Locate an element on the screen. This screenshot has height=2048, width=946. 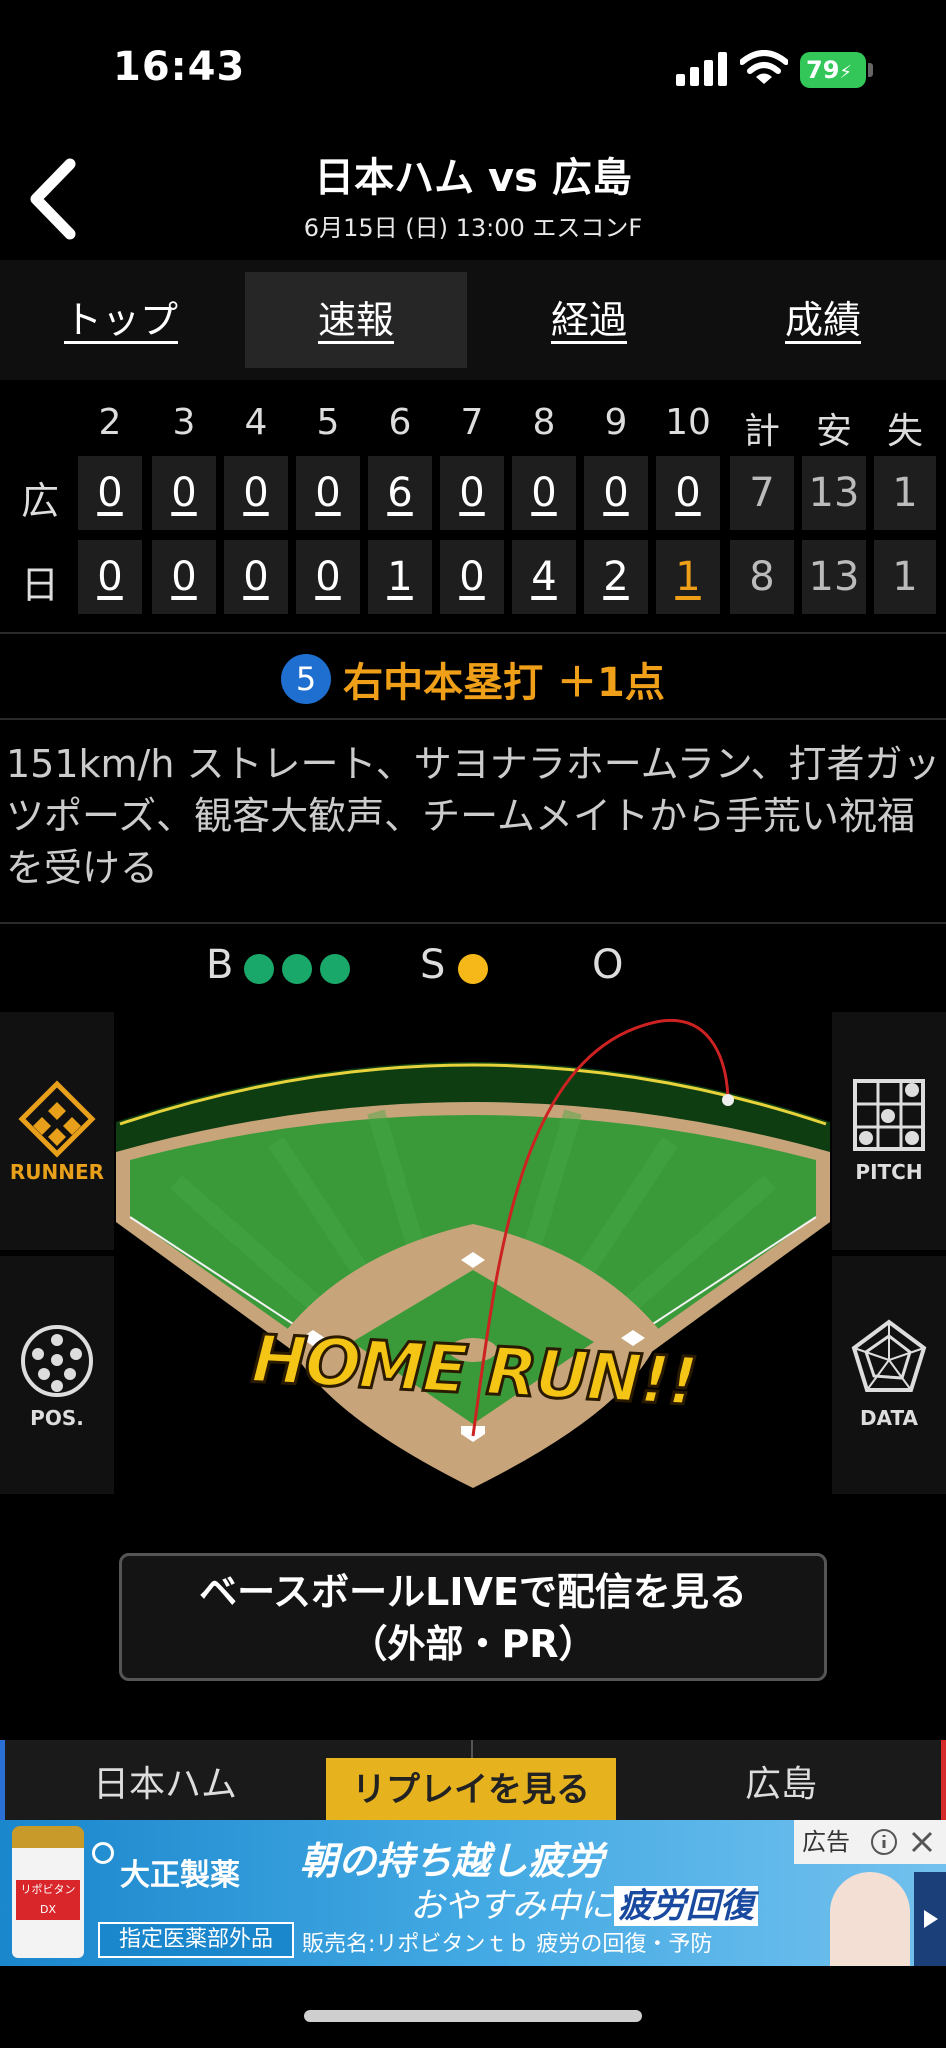
tab-top: トップ is located at coordinates (121, 320).